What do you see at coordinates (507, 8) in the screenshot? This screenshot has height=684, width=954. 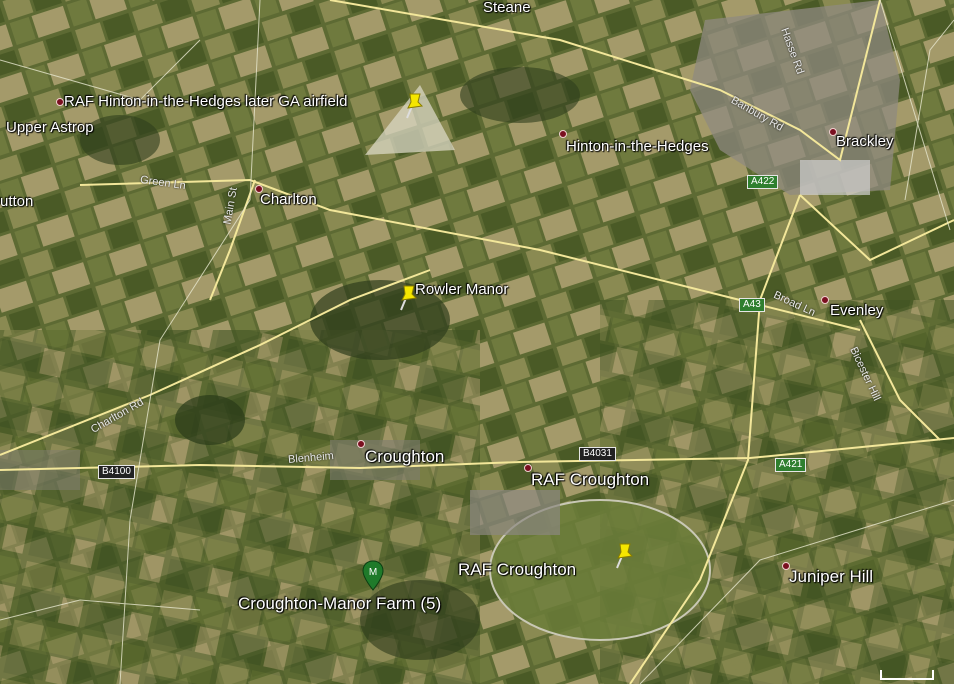 I see `place-label-steane: Steane` at bounding box center [507, 8].